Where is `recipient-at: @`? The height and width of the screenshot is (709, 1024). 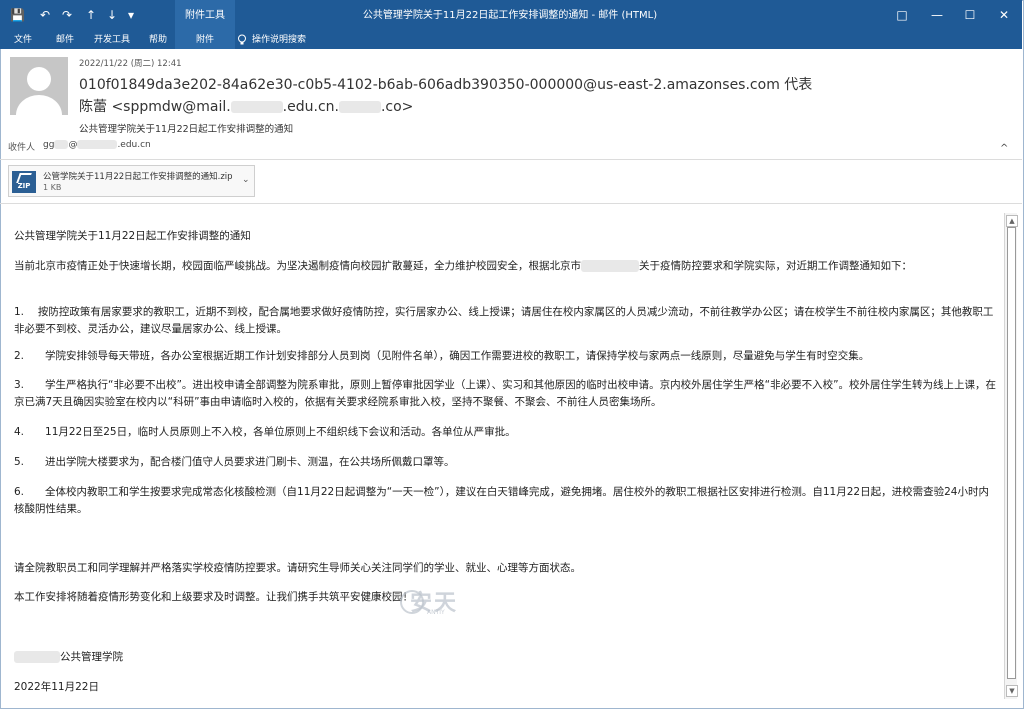
recipient-at: @ is located at coordinates (73, 145).